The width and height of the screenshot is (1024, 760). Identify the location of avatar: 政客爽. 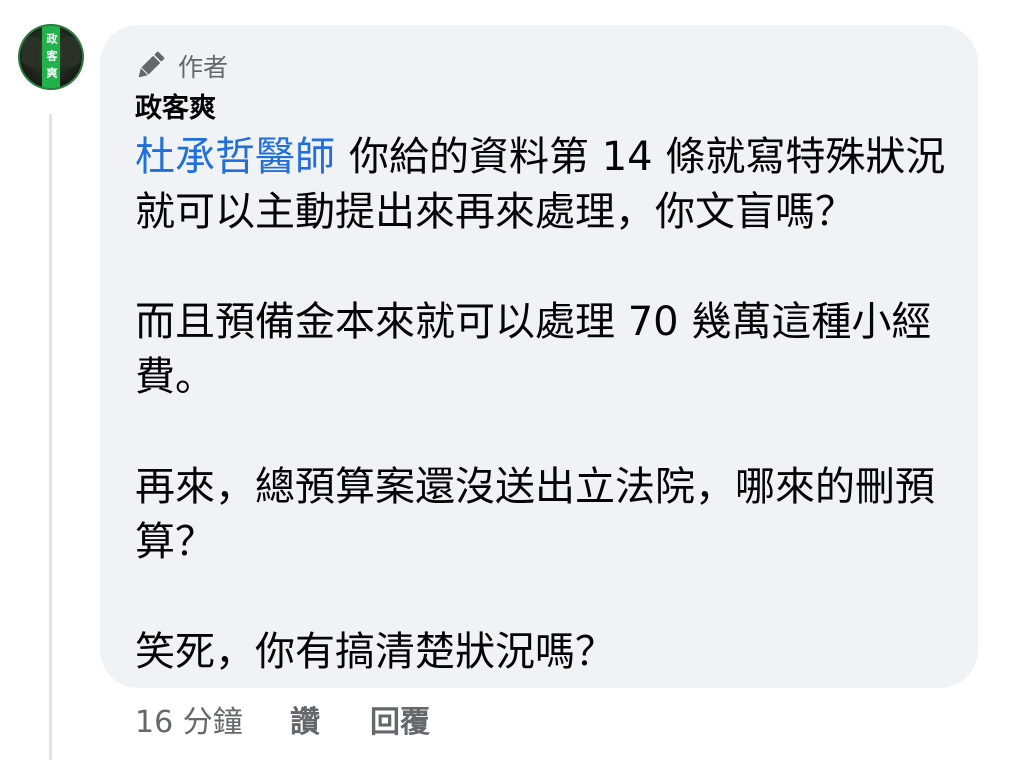
(51, 57).